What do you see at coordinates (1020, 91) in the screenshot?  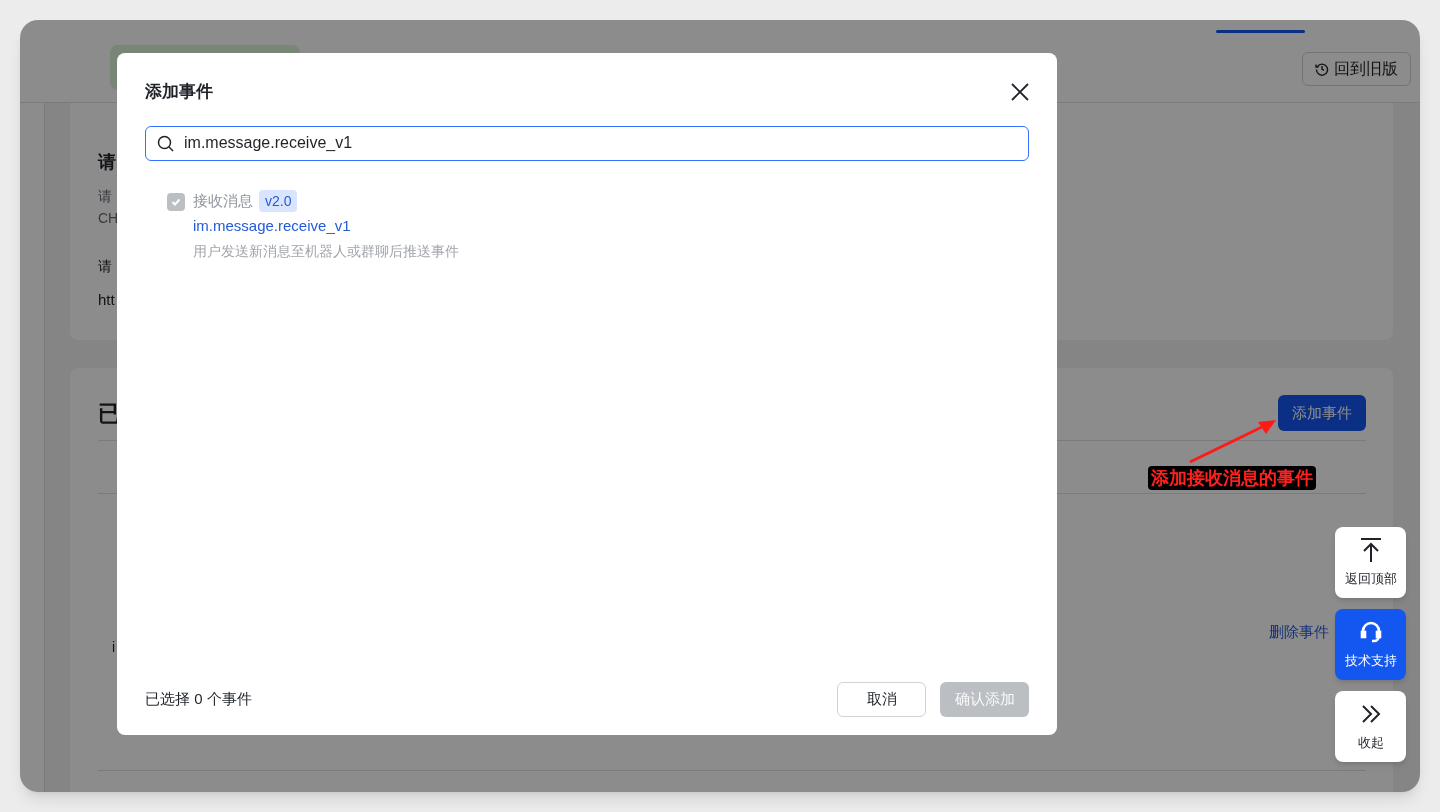 I see `close-icon` at bounding box center [1020, 91].